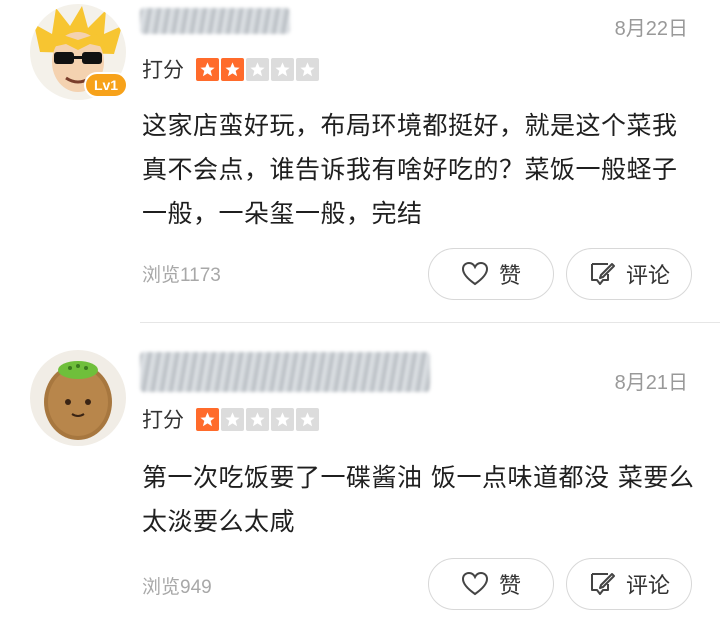  Describe the element at coordinates (418, 499) in the screenshot. I see `review-text: 第一次吃饭要了一碟酱油 饭一点味道都没 菜要么太淡要么太咸` at that location.